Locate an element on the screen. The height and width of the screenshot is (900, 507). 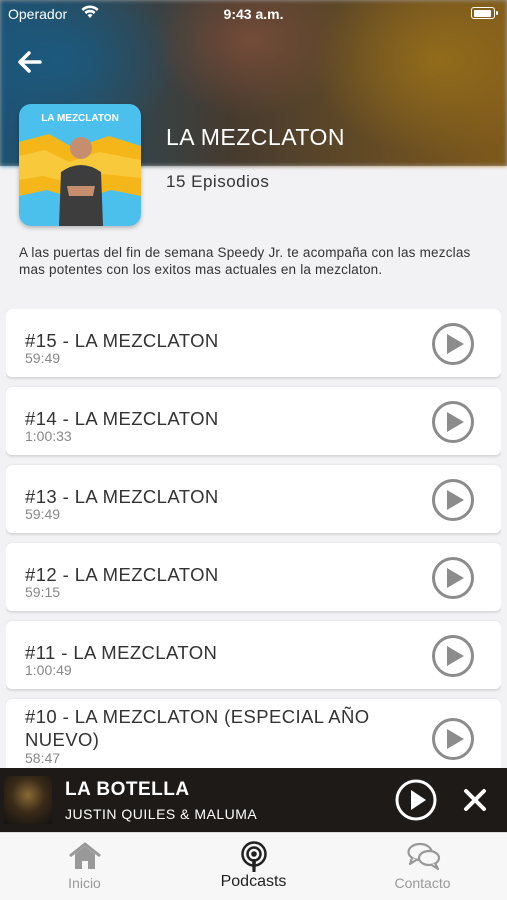
tab-label: Podcasts is located at coordinates (253, 881).